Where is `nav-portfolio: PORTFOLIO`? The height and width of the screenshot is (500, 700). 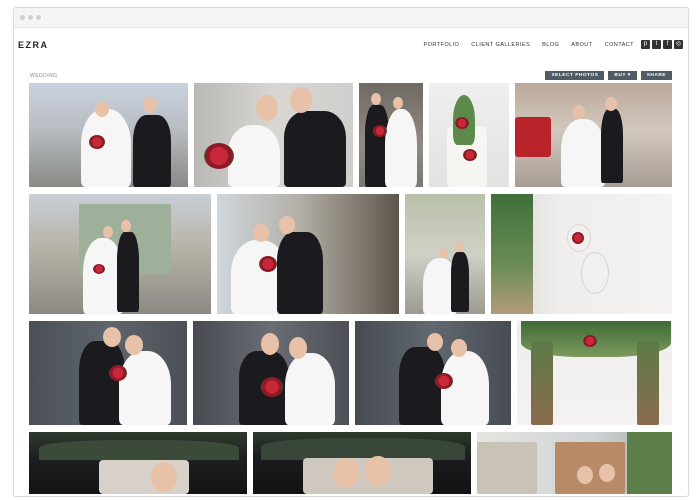
nav-portfolio: PORTFOLIO is located at coordinates (441, 45).